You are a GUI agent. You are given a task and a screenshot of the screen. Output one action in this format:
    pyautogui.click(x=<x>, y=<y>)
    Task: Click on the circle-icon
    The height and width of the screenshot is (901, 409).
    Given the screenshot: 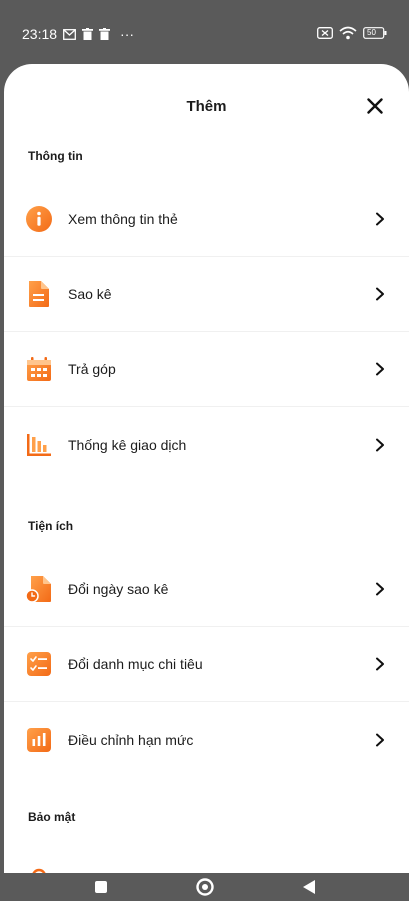 What is the action you would take?
    pyautogui.click(x=204, y=887)
    